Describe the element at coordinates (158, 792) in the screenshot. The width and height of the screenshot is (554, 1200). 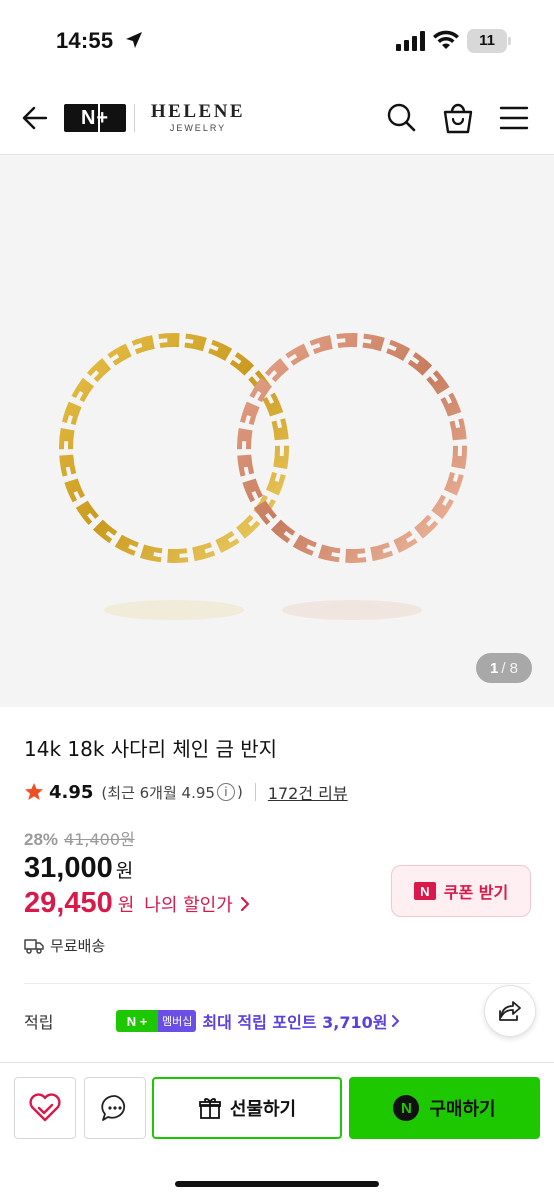
I see `rating-detail: (최근 6개월 4.95` at that location.